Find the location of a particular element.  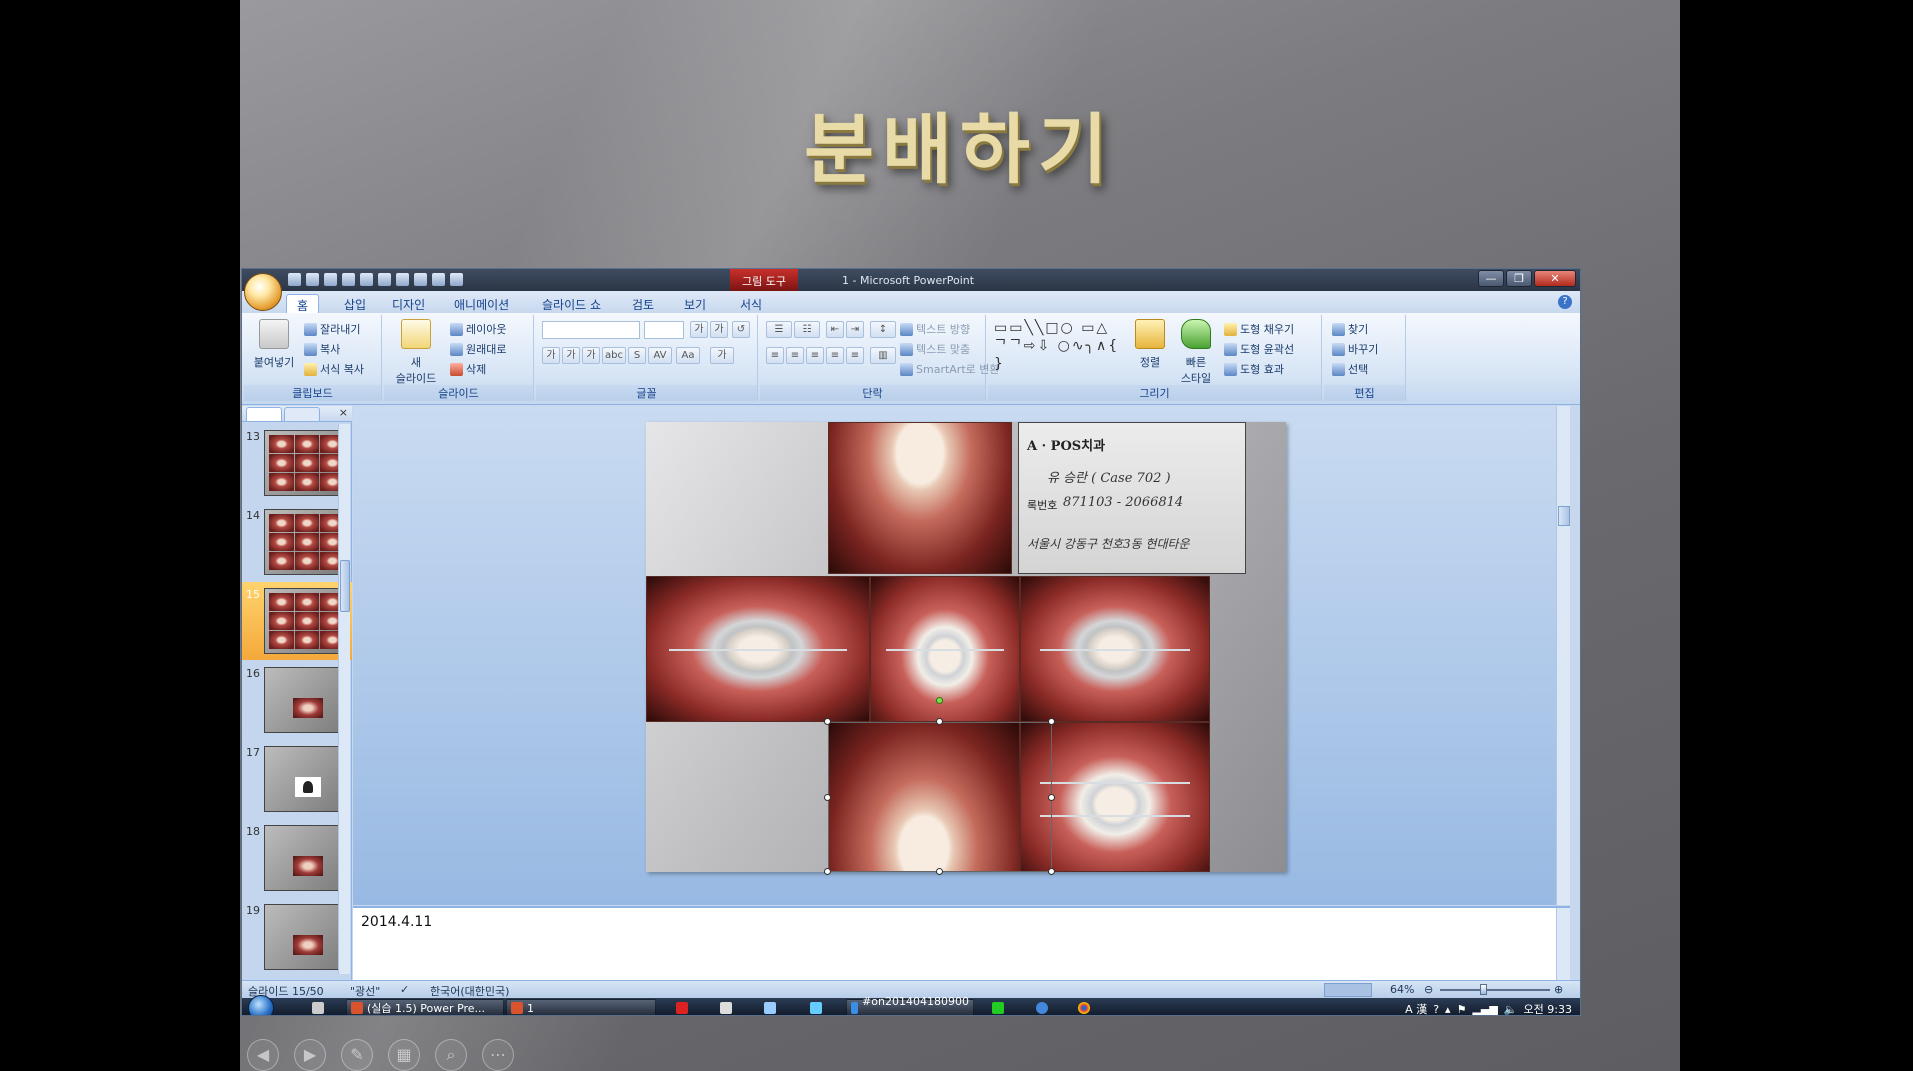

help-icon: ? is located at coordinates (1565, 302).